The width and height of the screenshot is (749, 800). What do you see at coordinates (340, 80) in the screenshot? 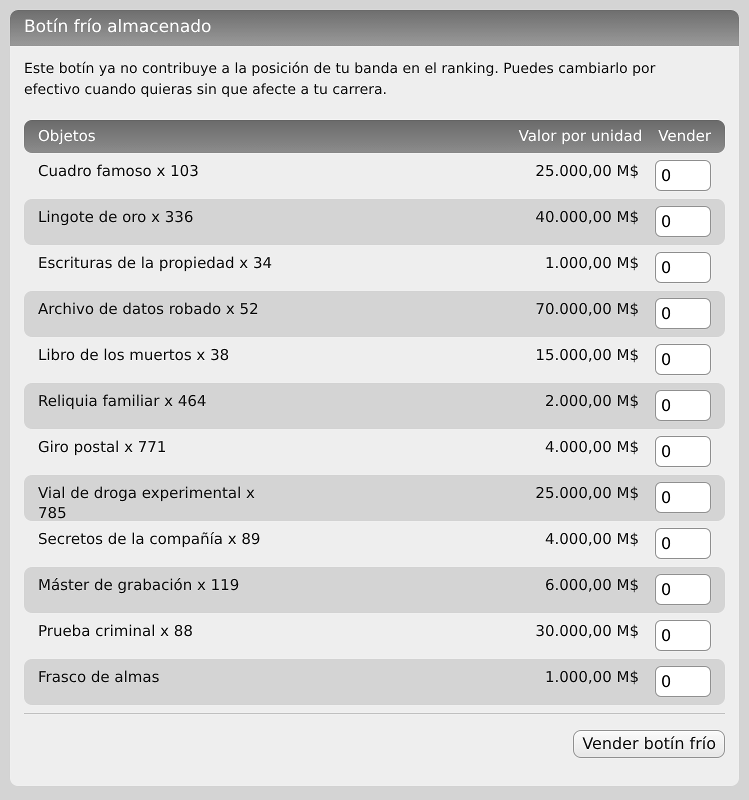
I see `description-text: Este botín ya no contribuye a la posición de tu banda en el ranking. Puedes cambiarlo por efectivo cuando quieras sin que afecte a tu carrera.` at bounding box center [340, 80].